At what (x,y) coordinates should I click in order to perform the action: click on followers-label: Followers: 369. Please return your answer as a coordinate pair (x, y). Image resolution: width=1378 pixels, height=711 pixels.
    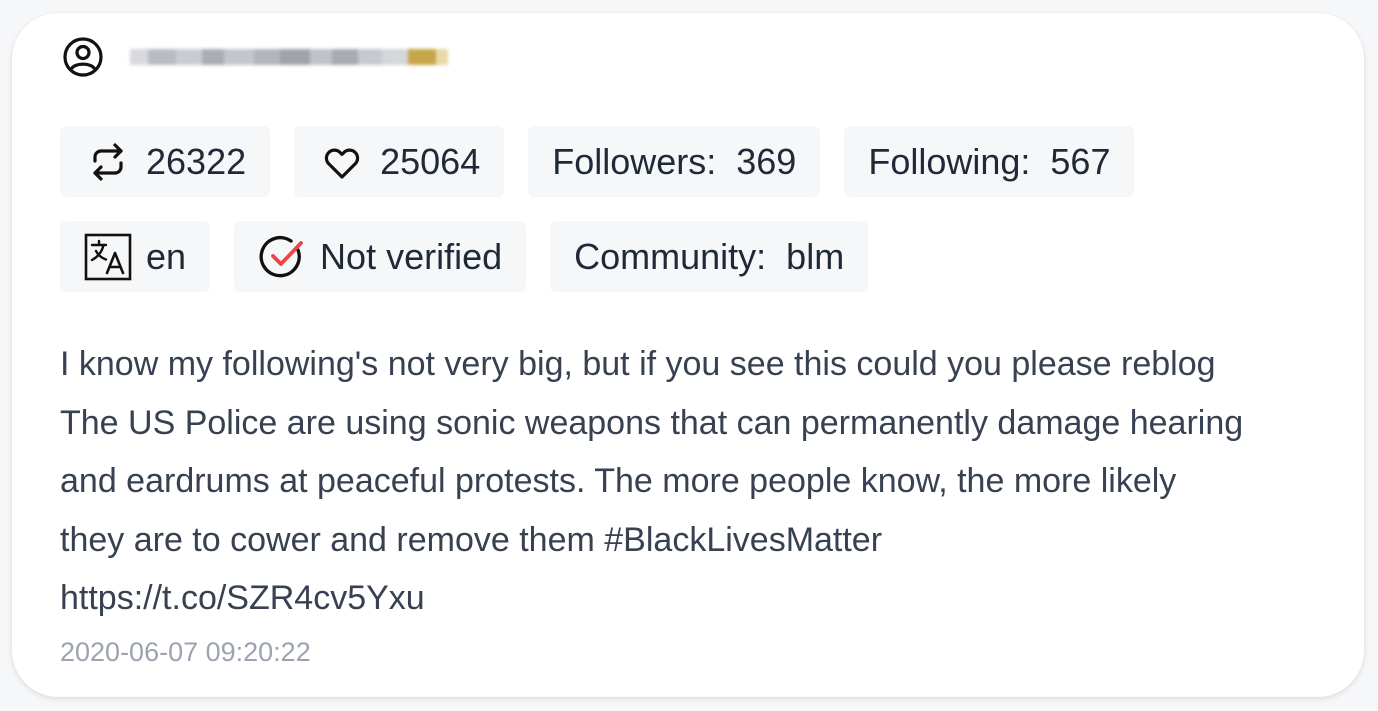
    Looking at the image, I should click on (674, 161).